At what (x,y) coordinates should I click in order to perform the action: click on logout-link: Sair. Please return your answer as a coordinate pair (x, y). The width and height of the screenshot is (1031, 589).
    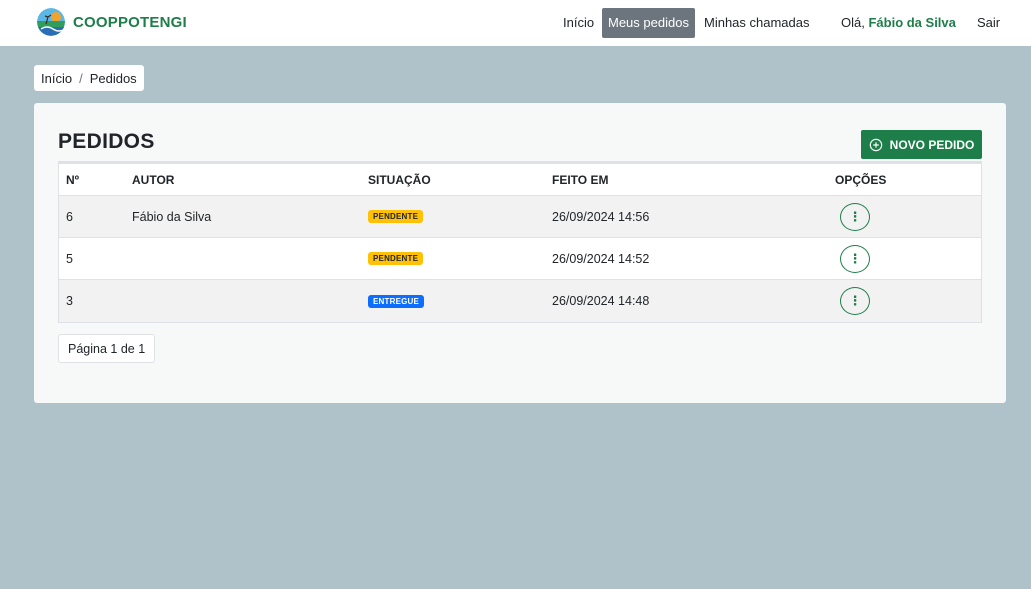
    Looking at the image, I should click on (988, 23).